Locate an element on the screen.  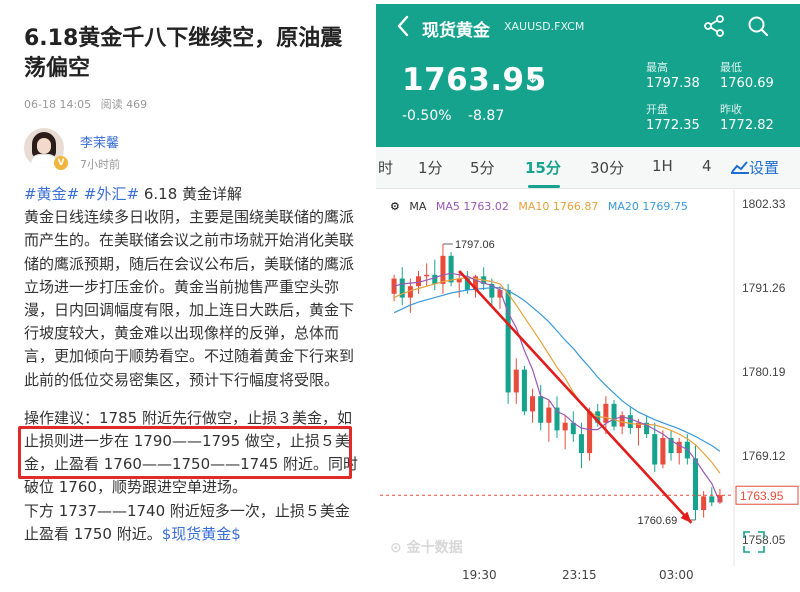
author-name: 李茉馨 is located at coordinates (99, 141).